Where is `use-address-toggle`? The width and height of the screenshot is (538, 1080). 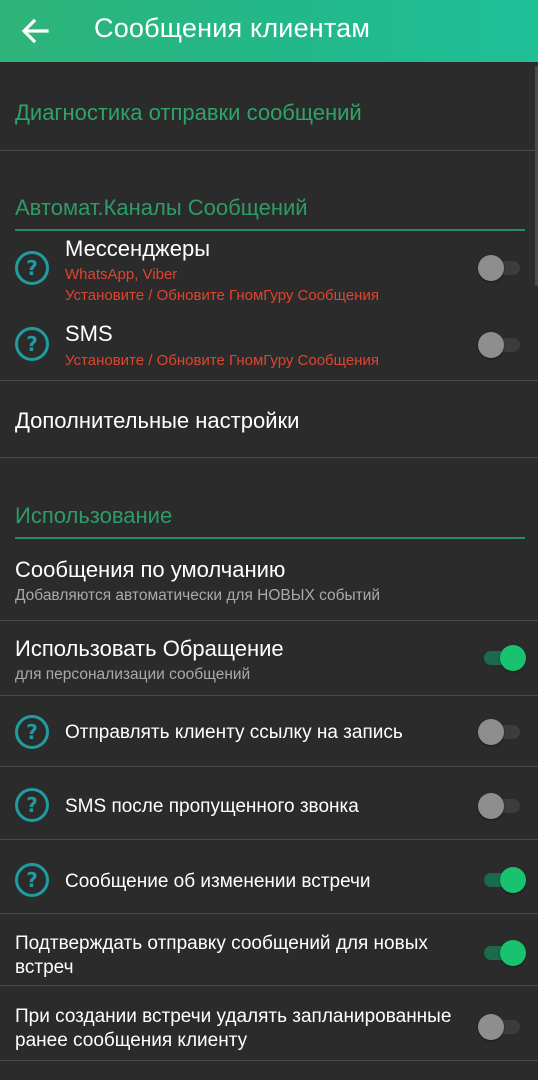 use-address-toggle is located at coordinates (502, 658).